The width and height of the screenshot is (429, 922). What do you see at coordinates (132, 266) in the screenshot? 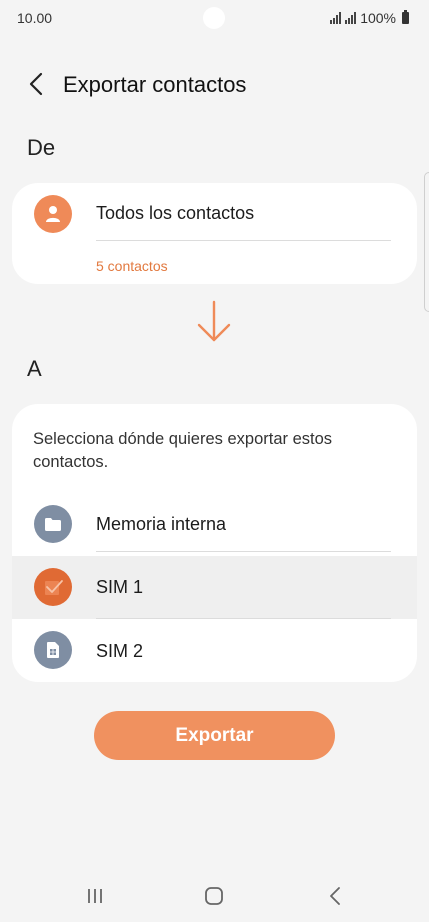
I see `contact-count: 5 contactos` at bounding box center [132, 266].